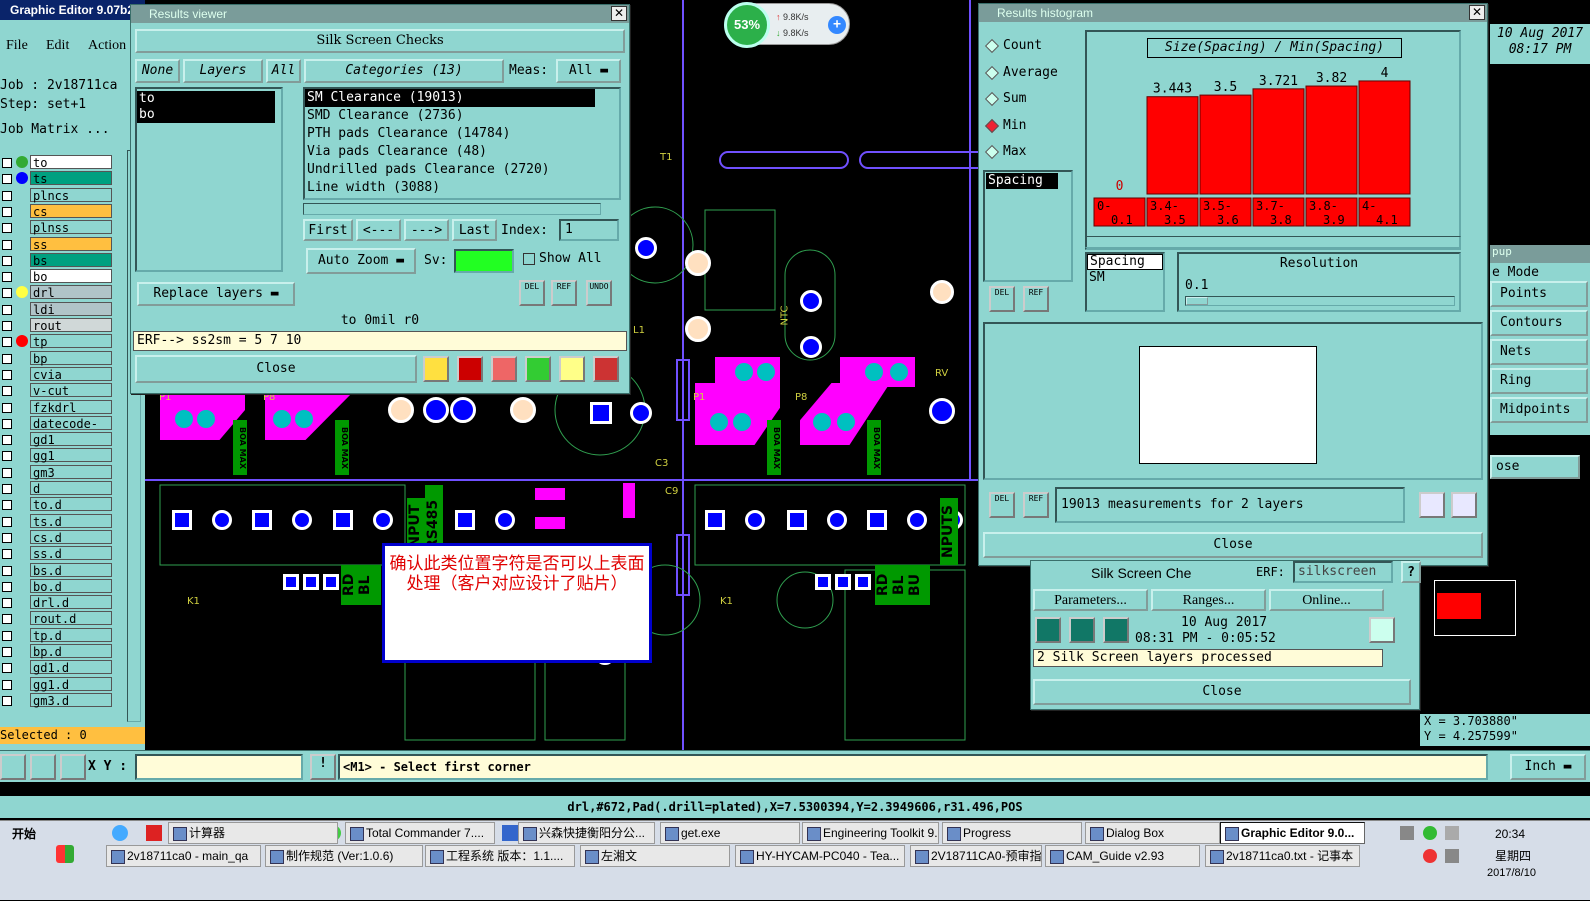  What do you see at coordinates (1539, 352) in the screenshot?
I see `mode-item-nets: Nets` at bounding box center [1539, 352].